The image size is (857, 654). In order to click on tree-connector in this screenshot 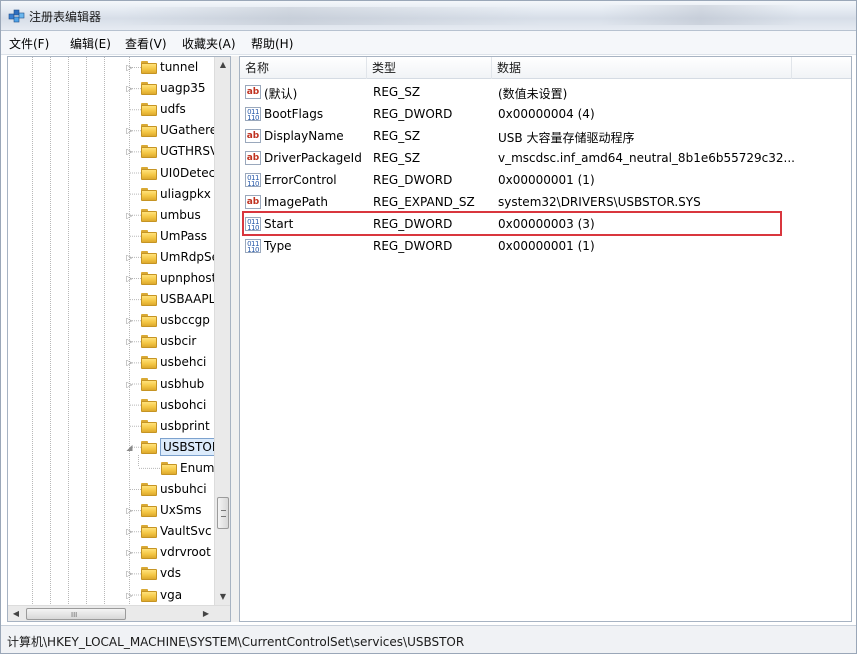, I will do `click(129, 236)`.